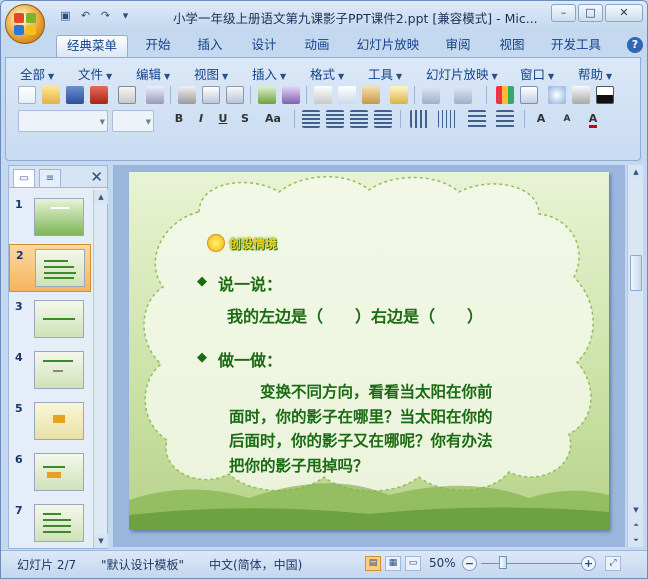 This screenshot has height=579, width=648. I want to click on email-icon, so click(127, 95).